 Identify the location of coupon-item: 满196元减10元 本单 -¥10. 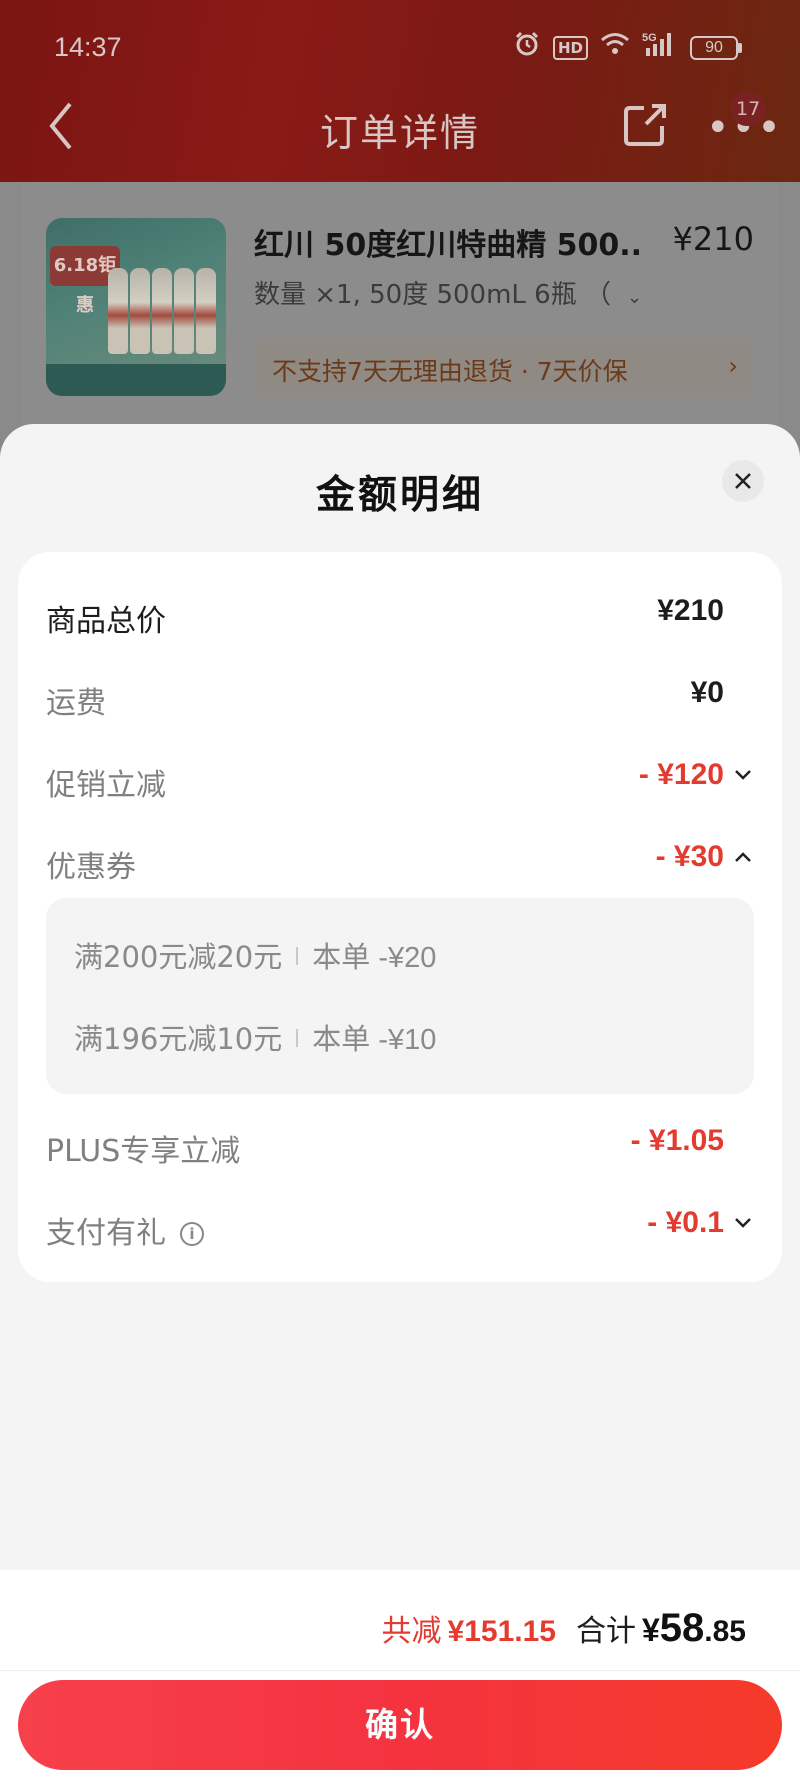
(255, 1037).